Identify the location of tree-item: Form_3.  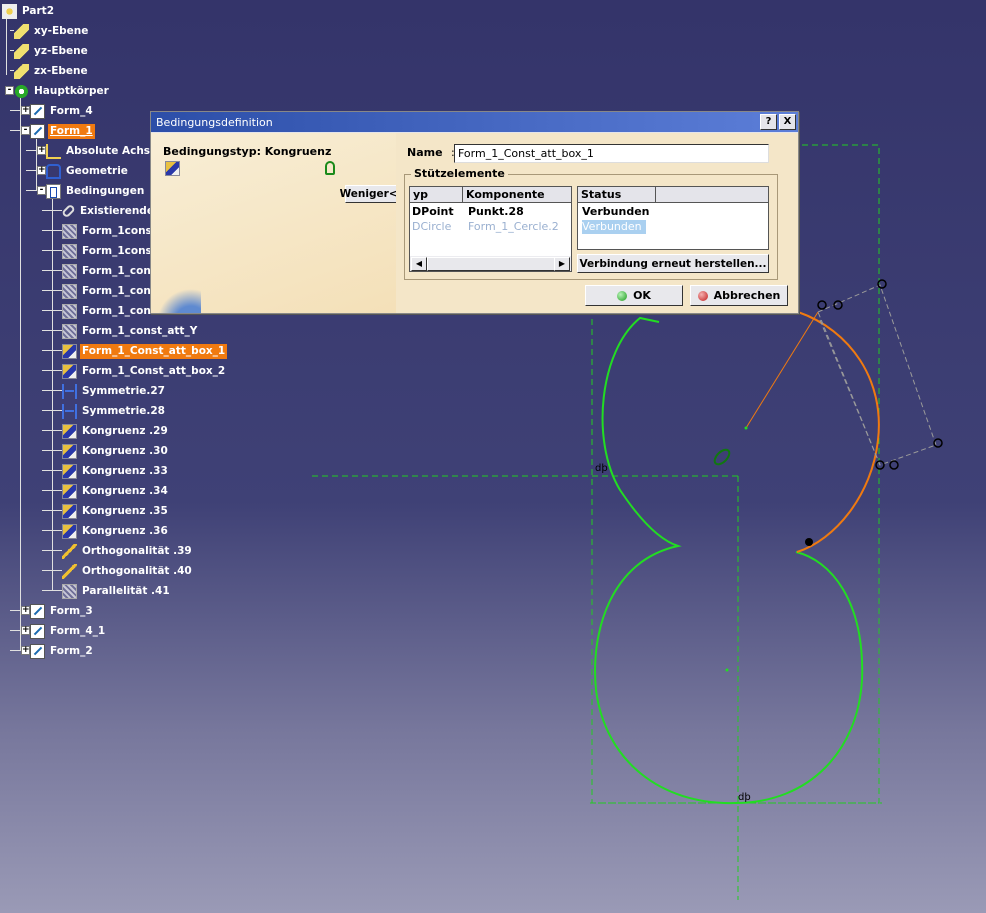
(62, 611).